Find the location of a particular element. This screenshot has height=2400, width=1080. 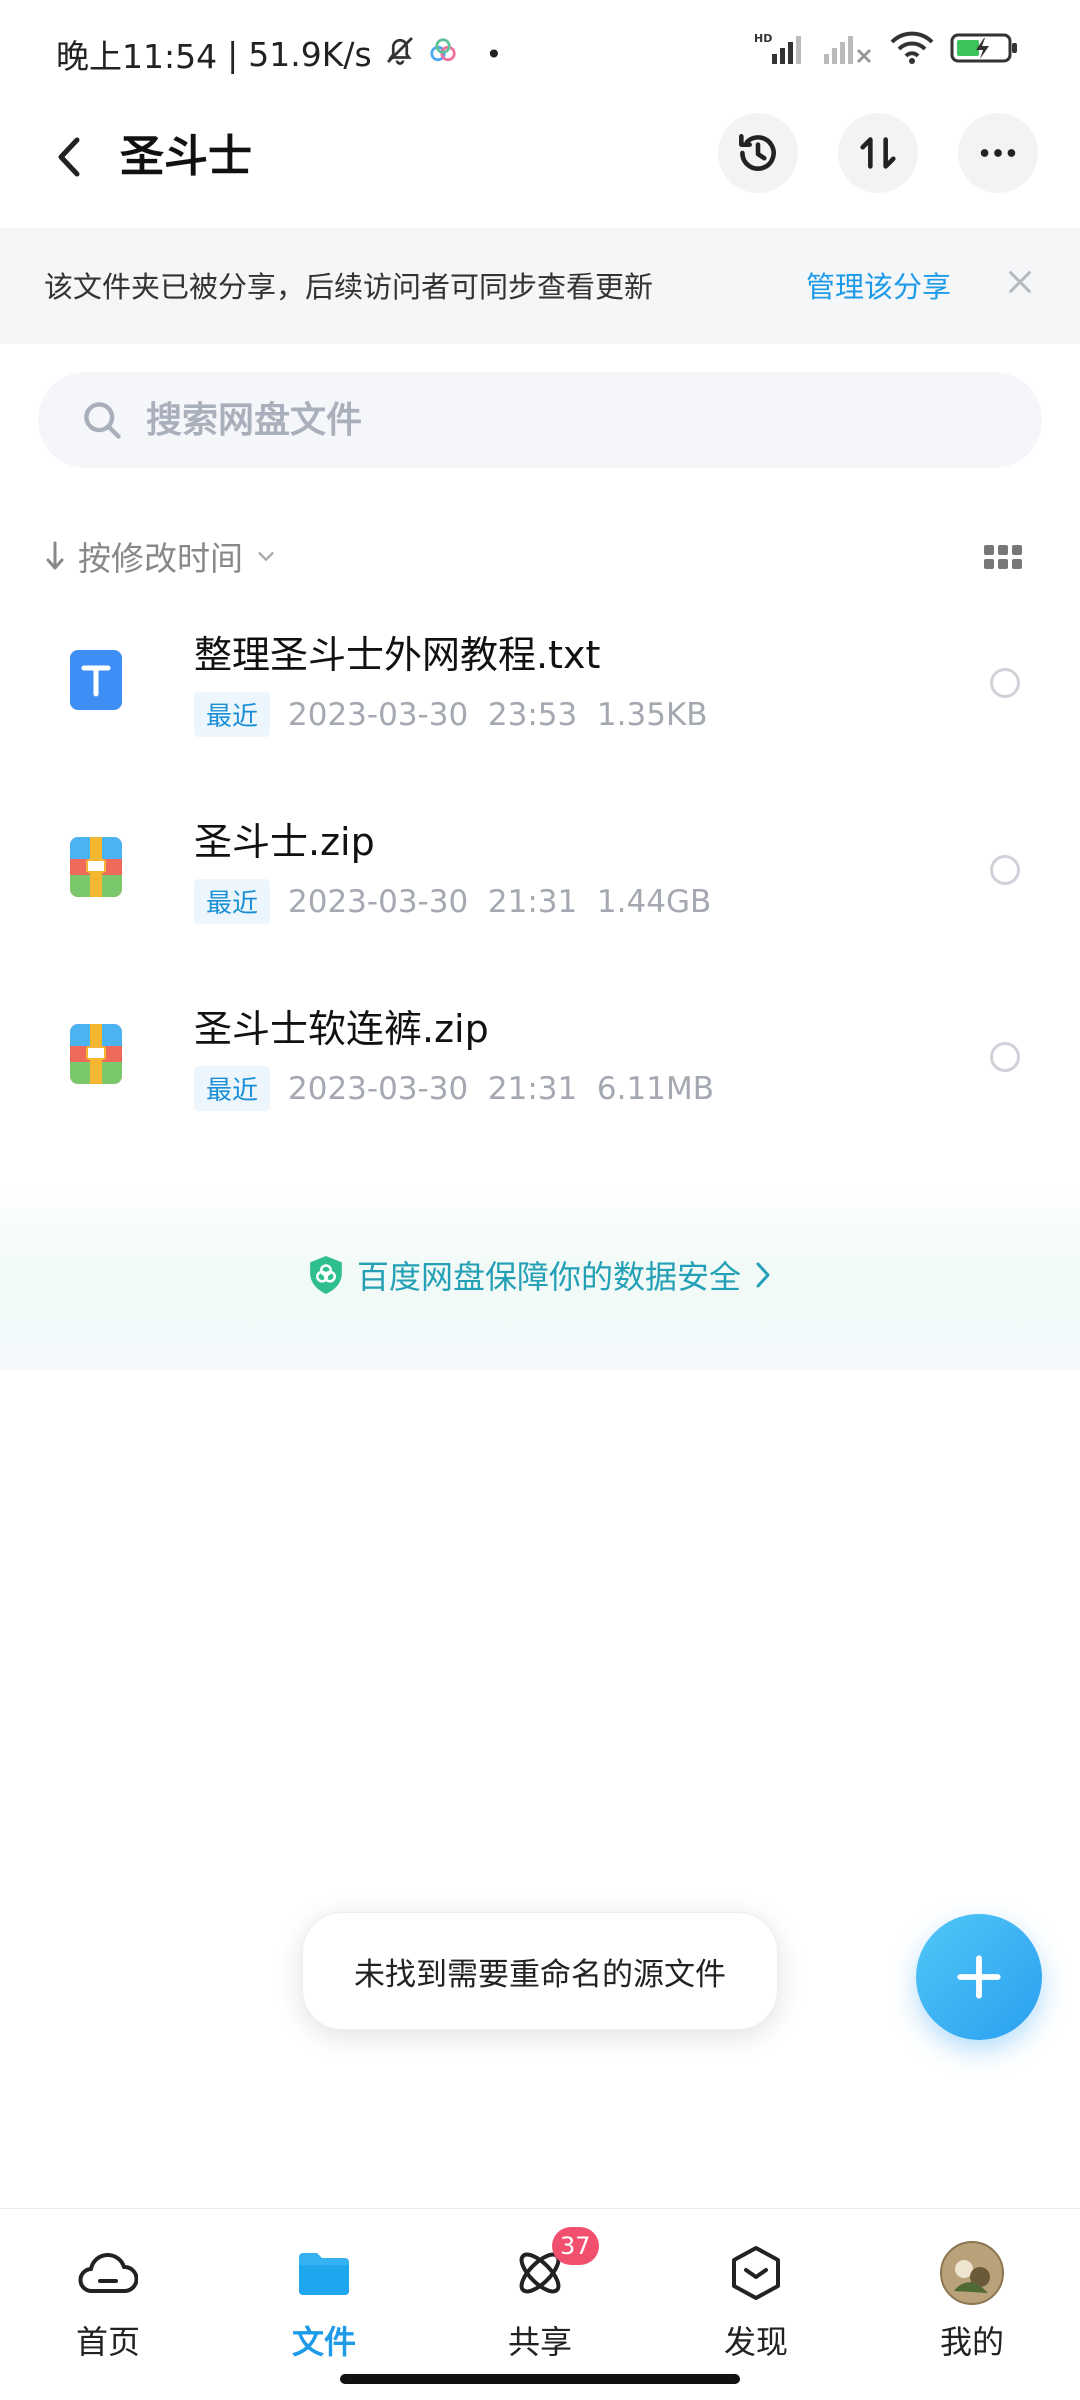

file-name: 圣斗士软连裤.zip is located at coordinates (341, 1029).